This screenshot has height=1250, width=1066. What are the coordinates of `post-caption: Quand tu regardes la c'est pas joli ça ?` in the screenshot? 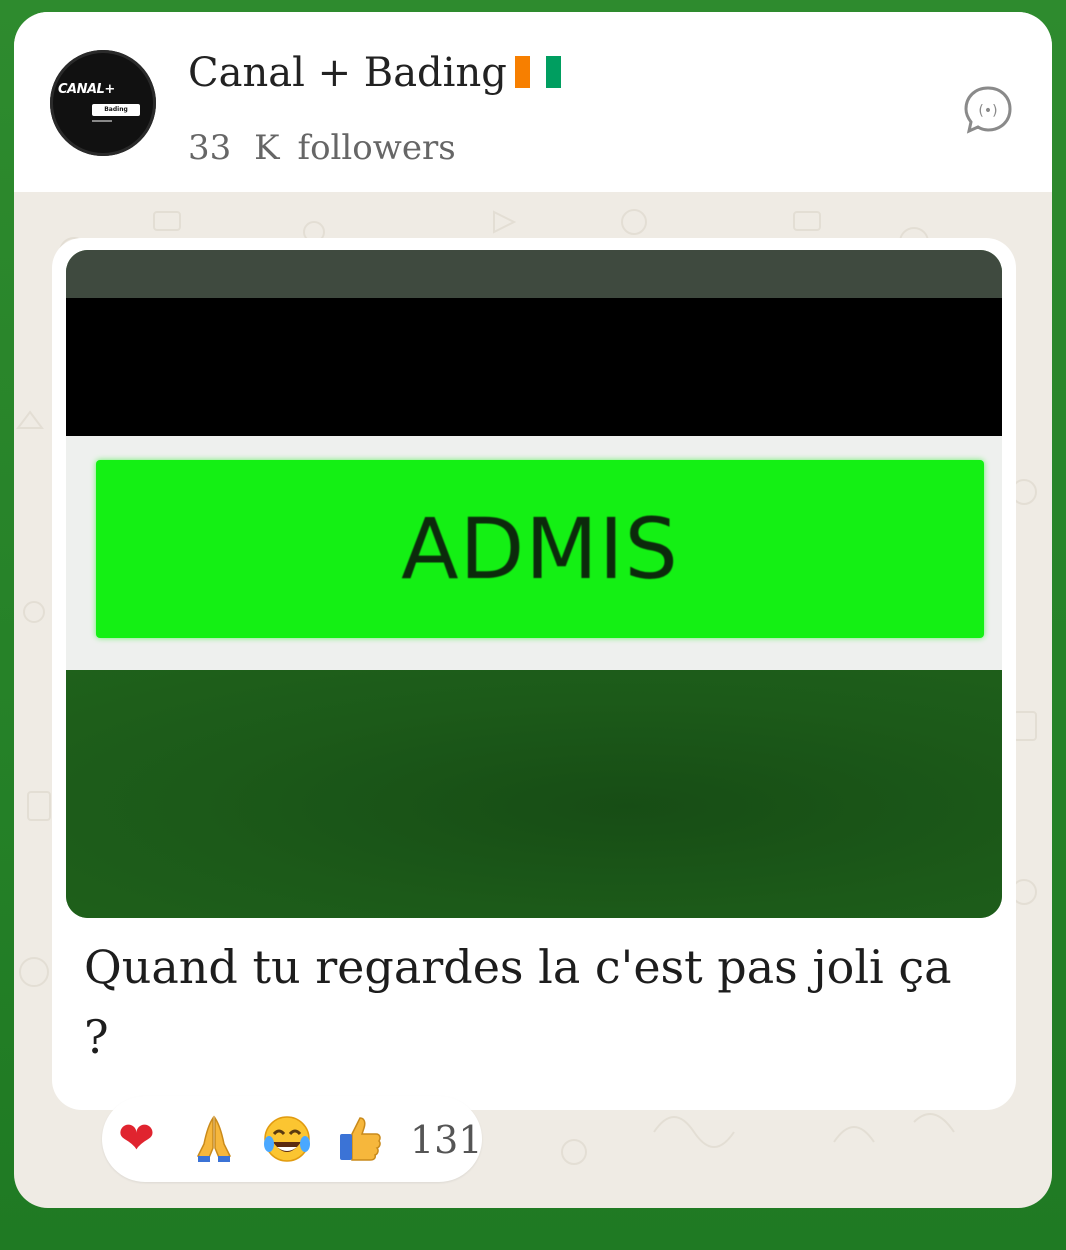 It's located at (518, 1002).